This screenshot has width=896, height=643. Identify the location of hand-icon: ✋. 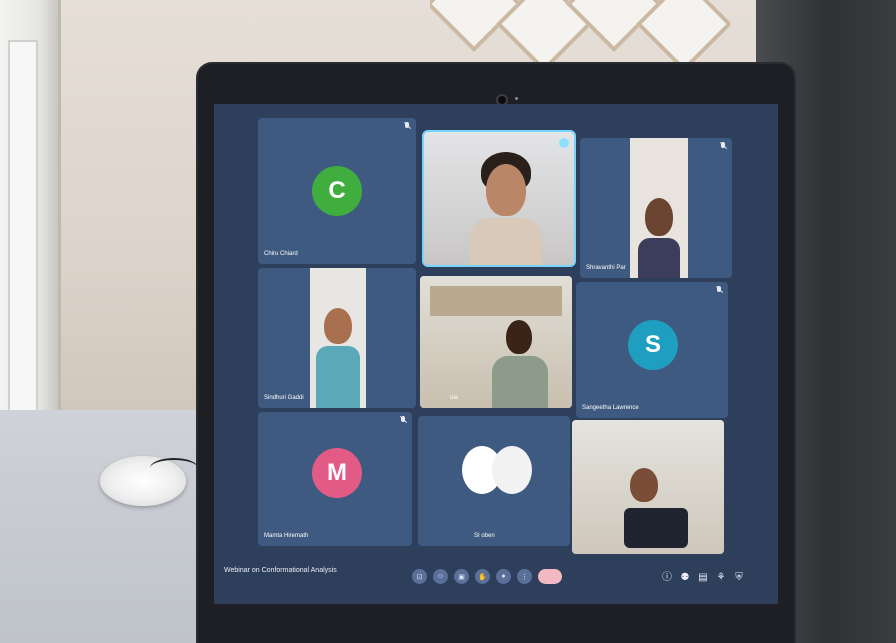
(482, 576).